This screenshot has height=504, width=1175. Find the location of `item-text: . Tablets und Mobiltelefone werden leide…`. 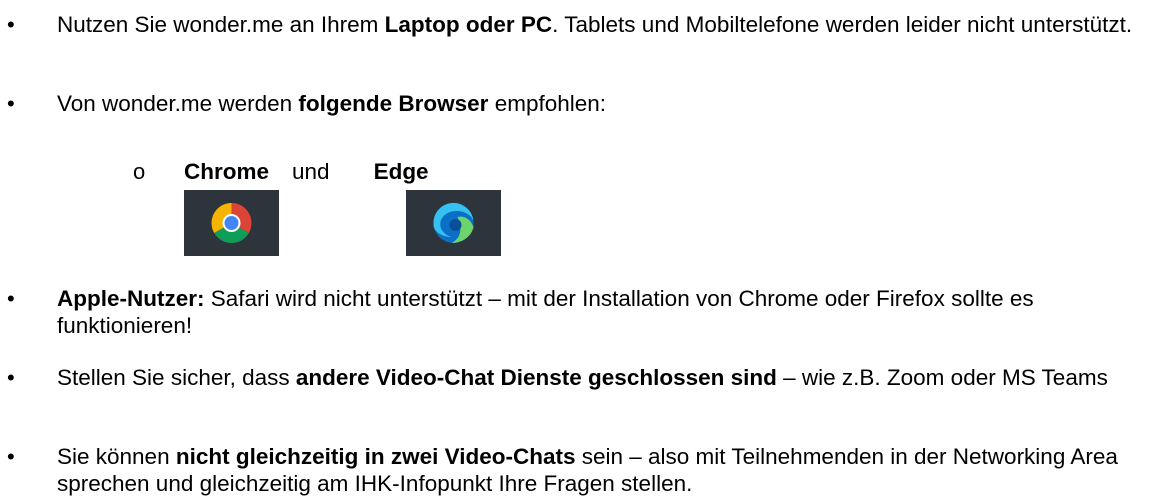

item-text: . Tablets und Mobiltelefone werden leide… is located at coordinates (842, 24).